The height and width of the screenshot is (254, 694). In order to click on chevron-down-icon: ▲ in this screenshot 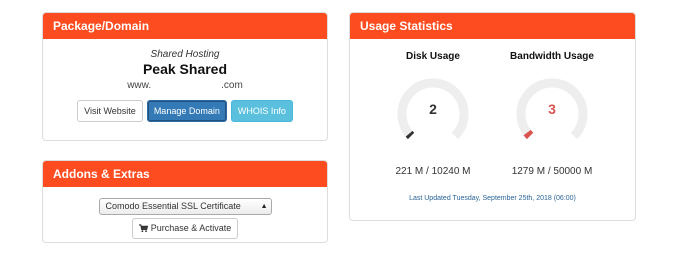, I will do `click(264, 206)`.